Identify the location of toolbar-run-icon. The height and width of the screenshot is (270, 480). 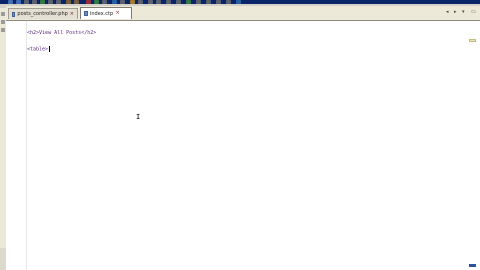
(96, 2).